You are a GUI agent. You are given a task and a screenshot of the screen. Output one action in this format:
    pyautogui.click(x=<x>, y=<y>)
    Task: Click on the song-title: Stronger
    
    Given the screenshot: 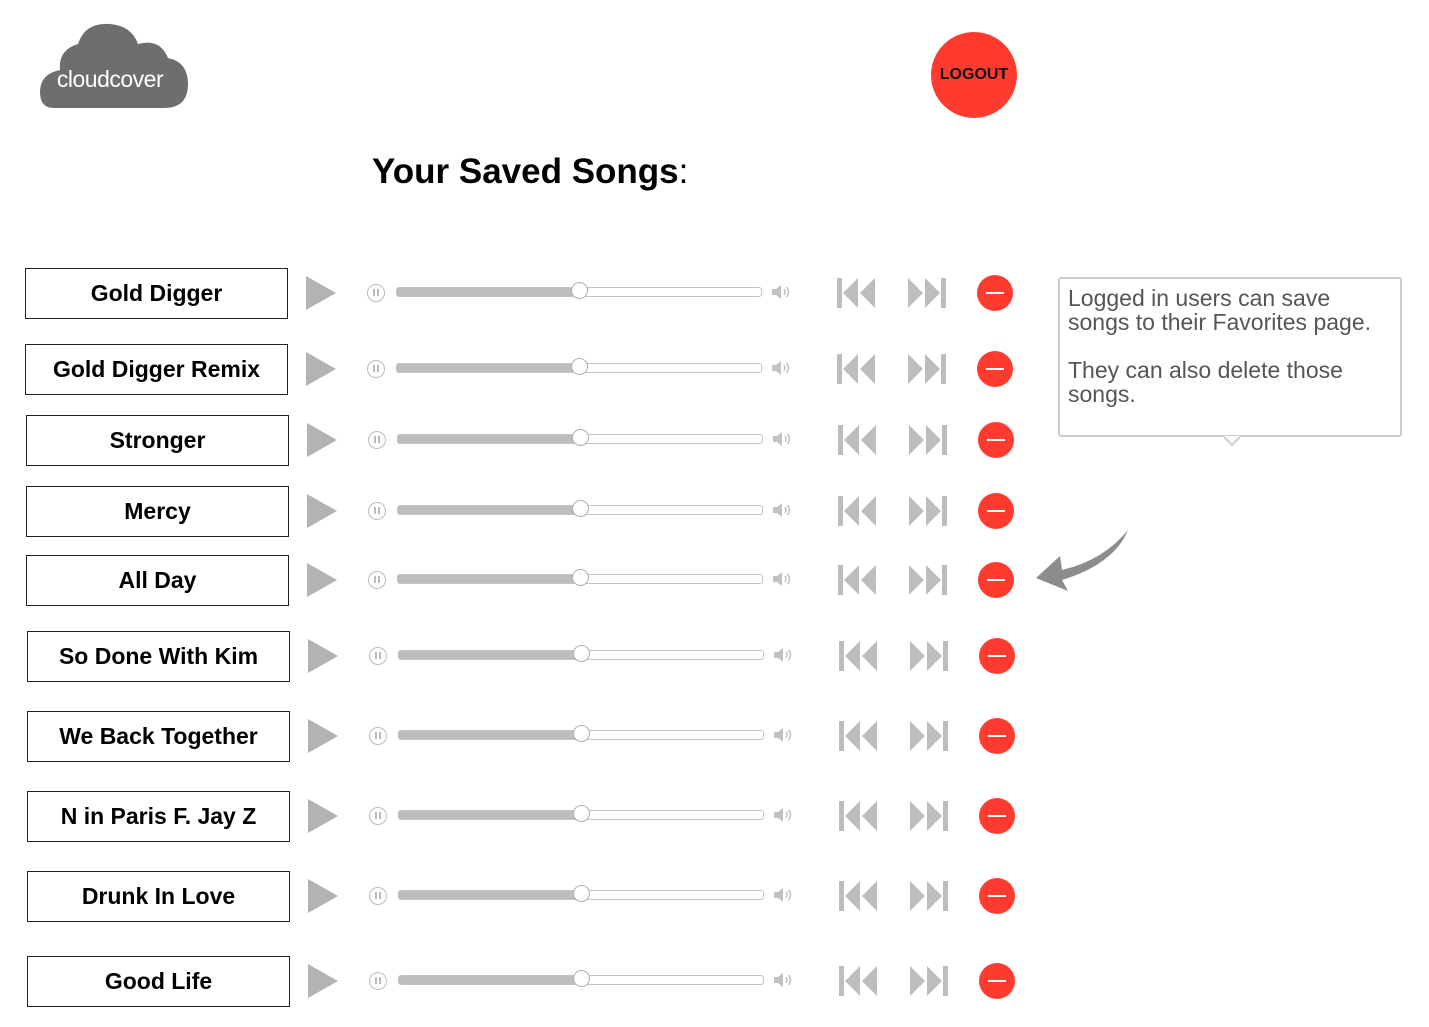 What is the action you would take?
    pyautogui.click(x=157, y=440)
    